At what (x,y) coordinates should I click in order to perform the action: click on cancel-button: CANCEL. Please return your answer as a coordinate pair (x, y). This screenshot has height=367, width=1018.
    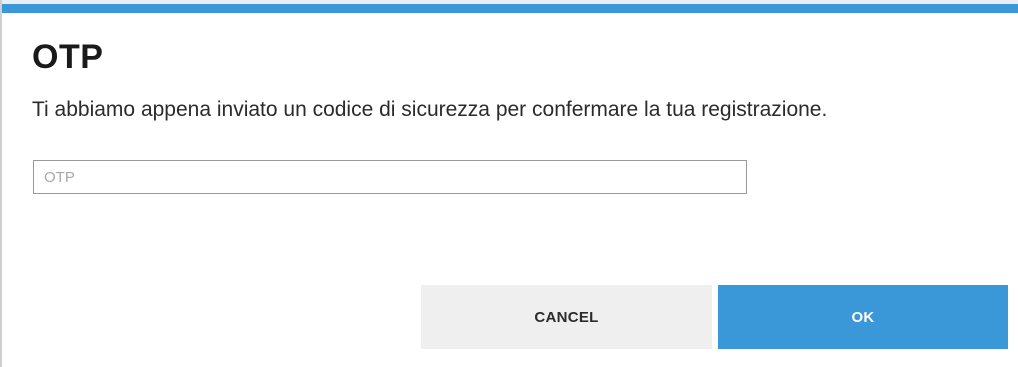
    Looking at the image, I should click on (566, 317).